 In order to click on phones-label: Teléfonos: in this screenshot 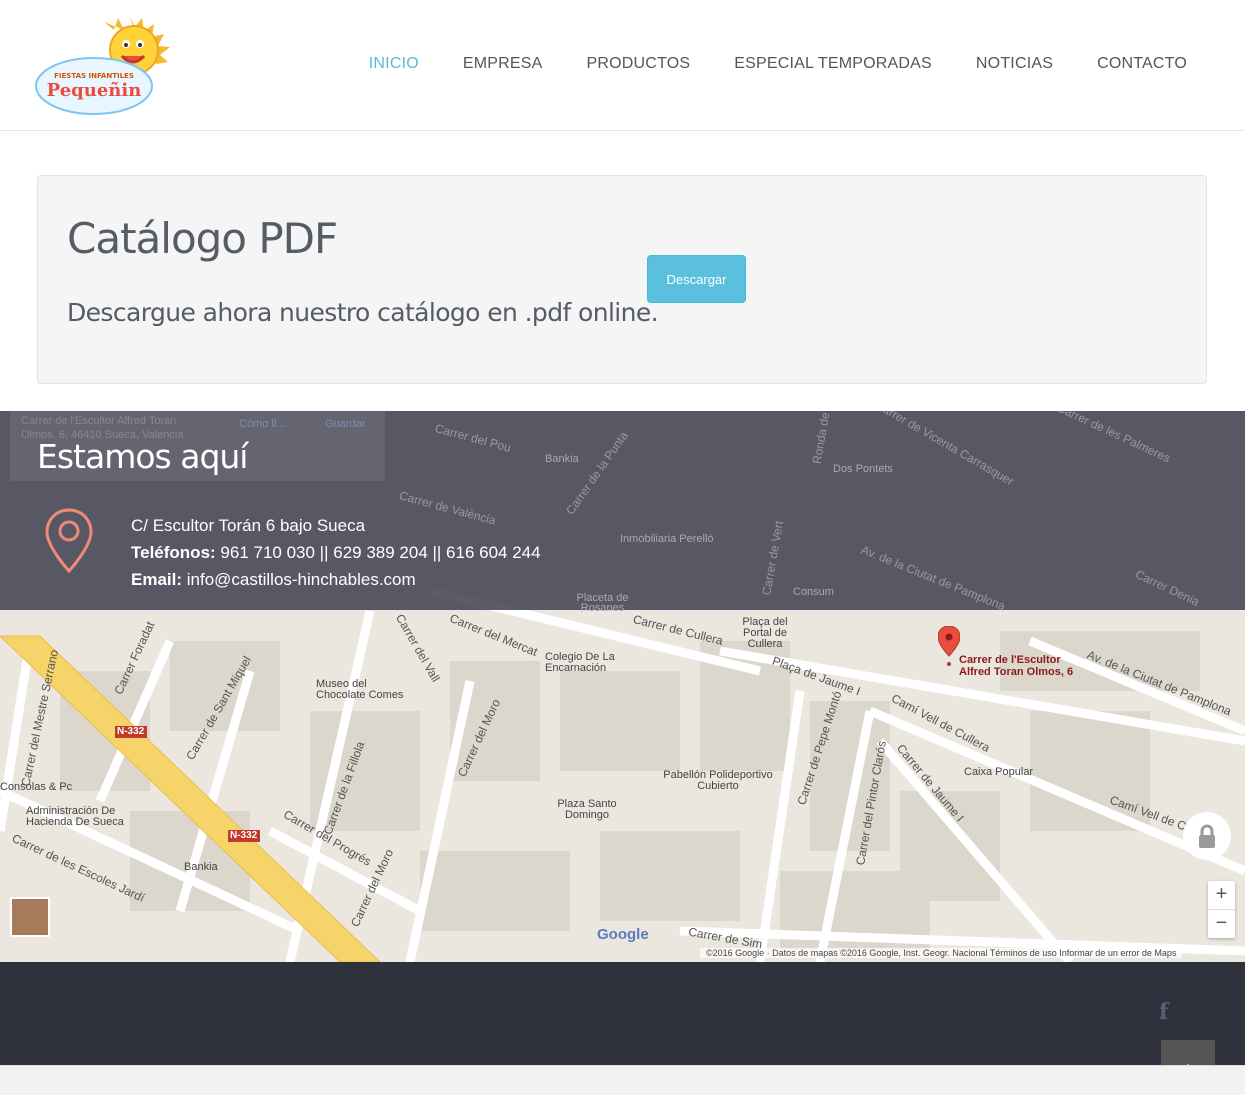, I will do `click(173, 552)`.